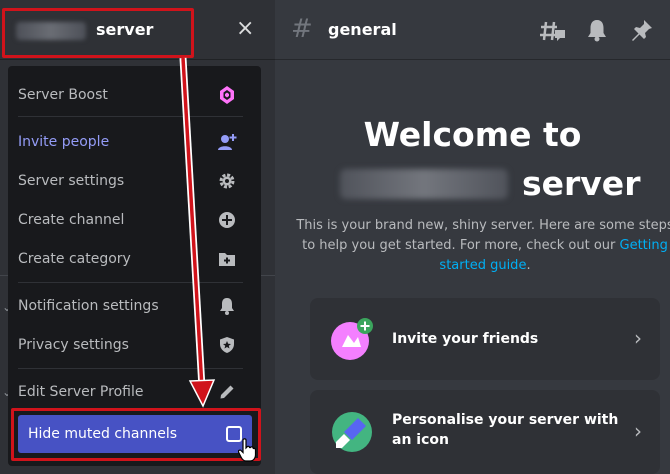  Describe the element at coordinates (227, 220) in the screenshot. I see `plus-circle-icon` at that location.